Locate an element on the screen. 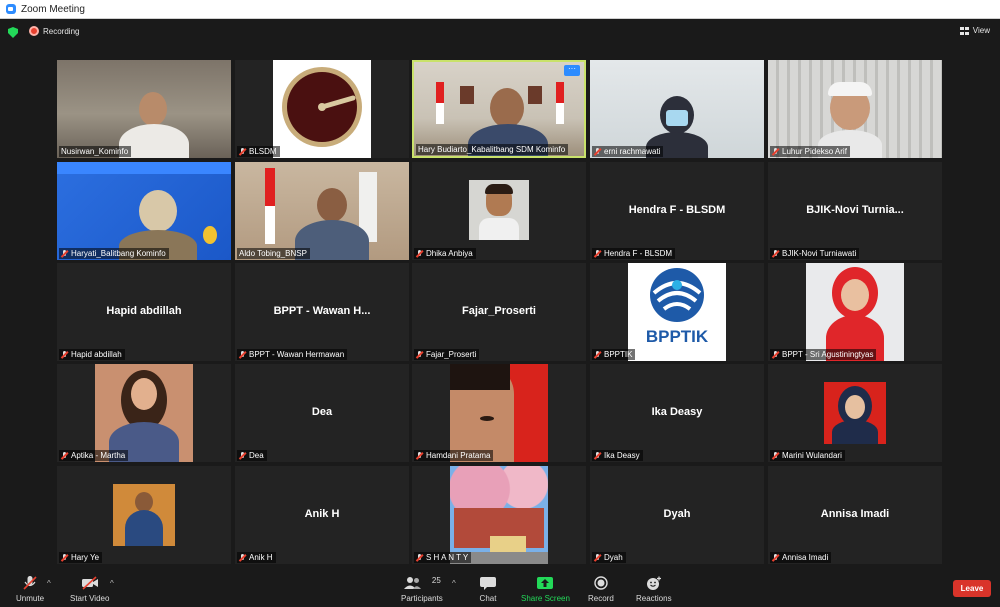  security-shield-icon is located at coordinates (13, 32).